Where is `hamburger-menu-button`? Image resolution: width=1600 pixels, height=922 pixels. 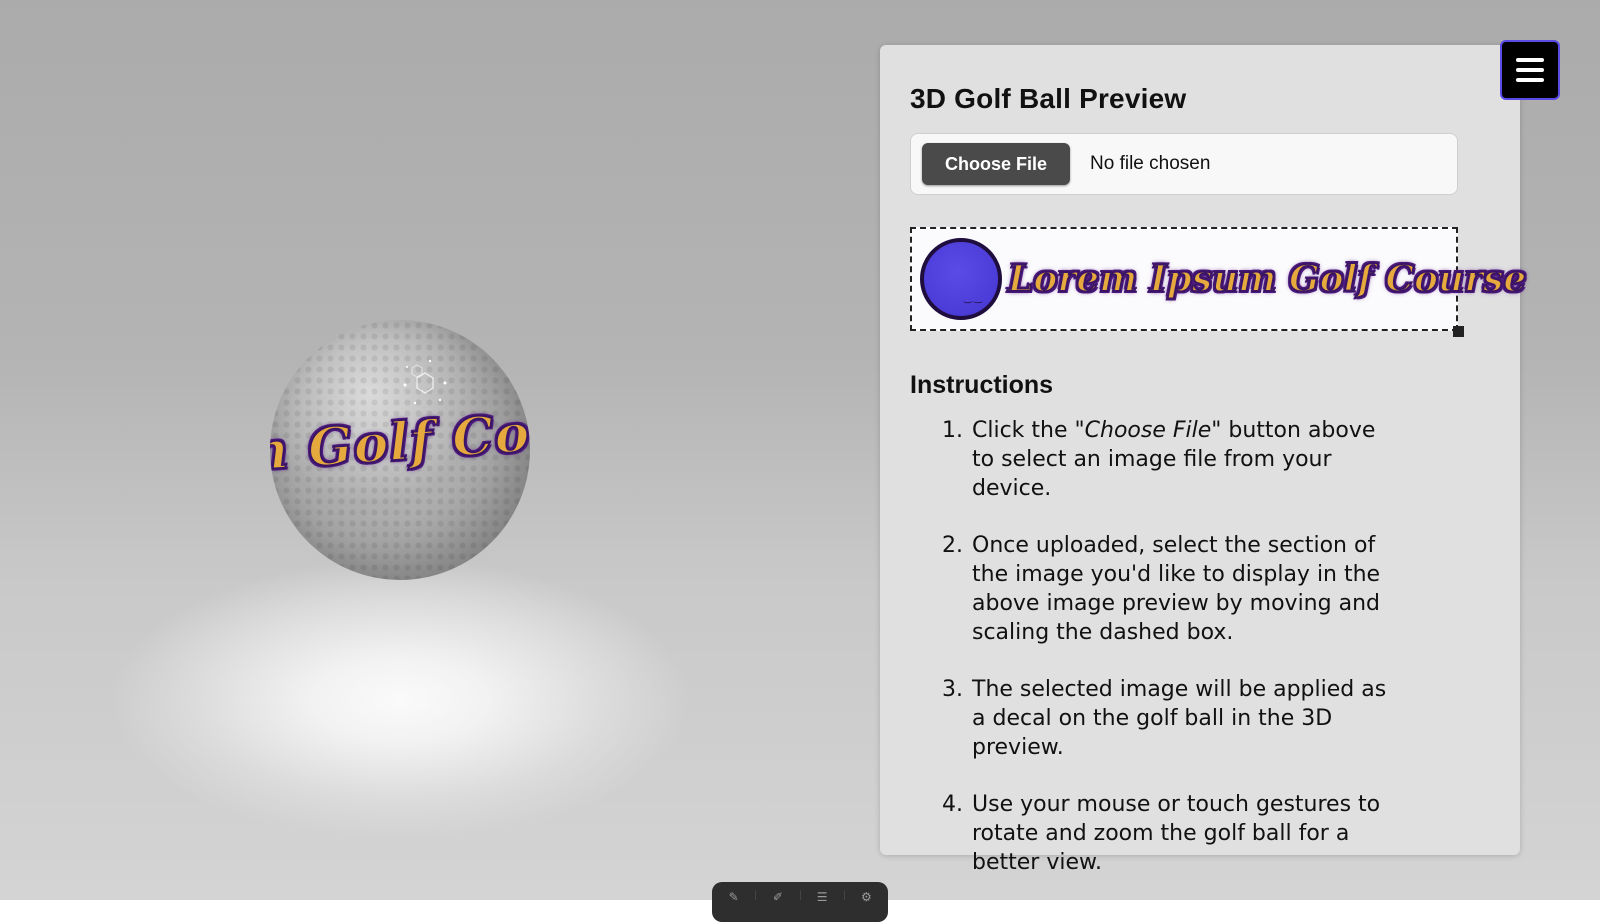 hamburger-menu-button is located at coordinates (1530, 70).